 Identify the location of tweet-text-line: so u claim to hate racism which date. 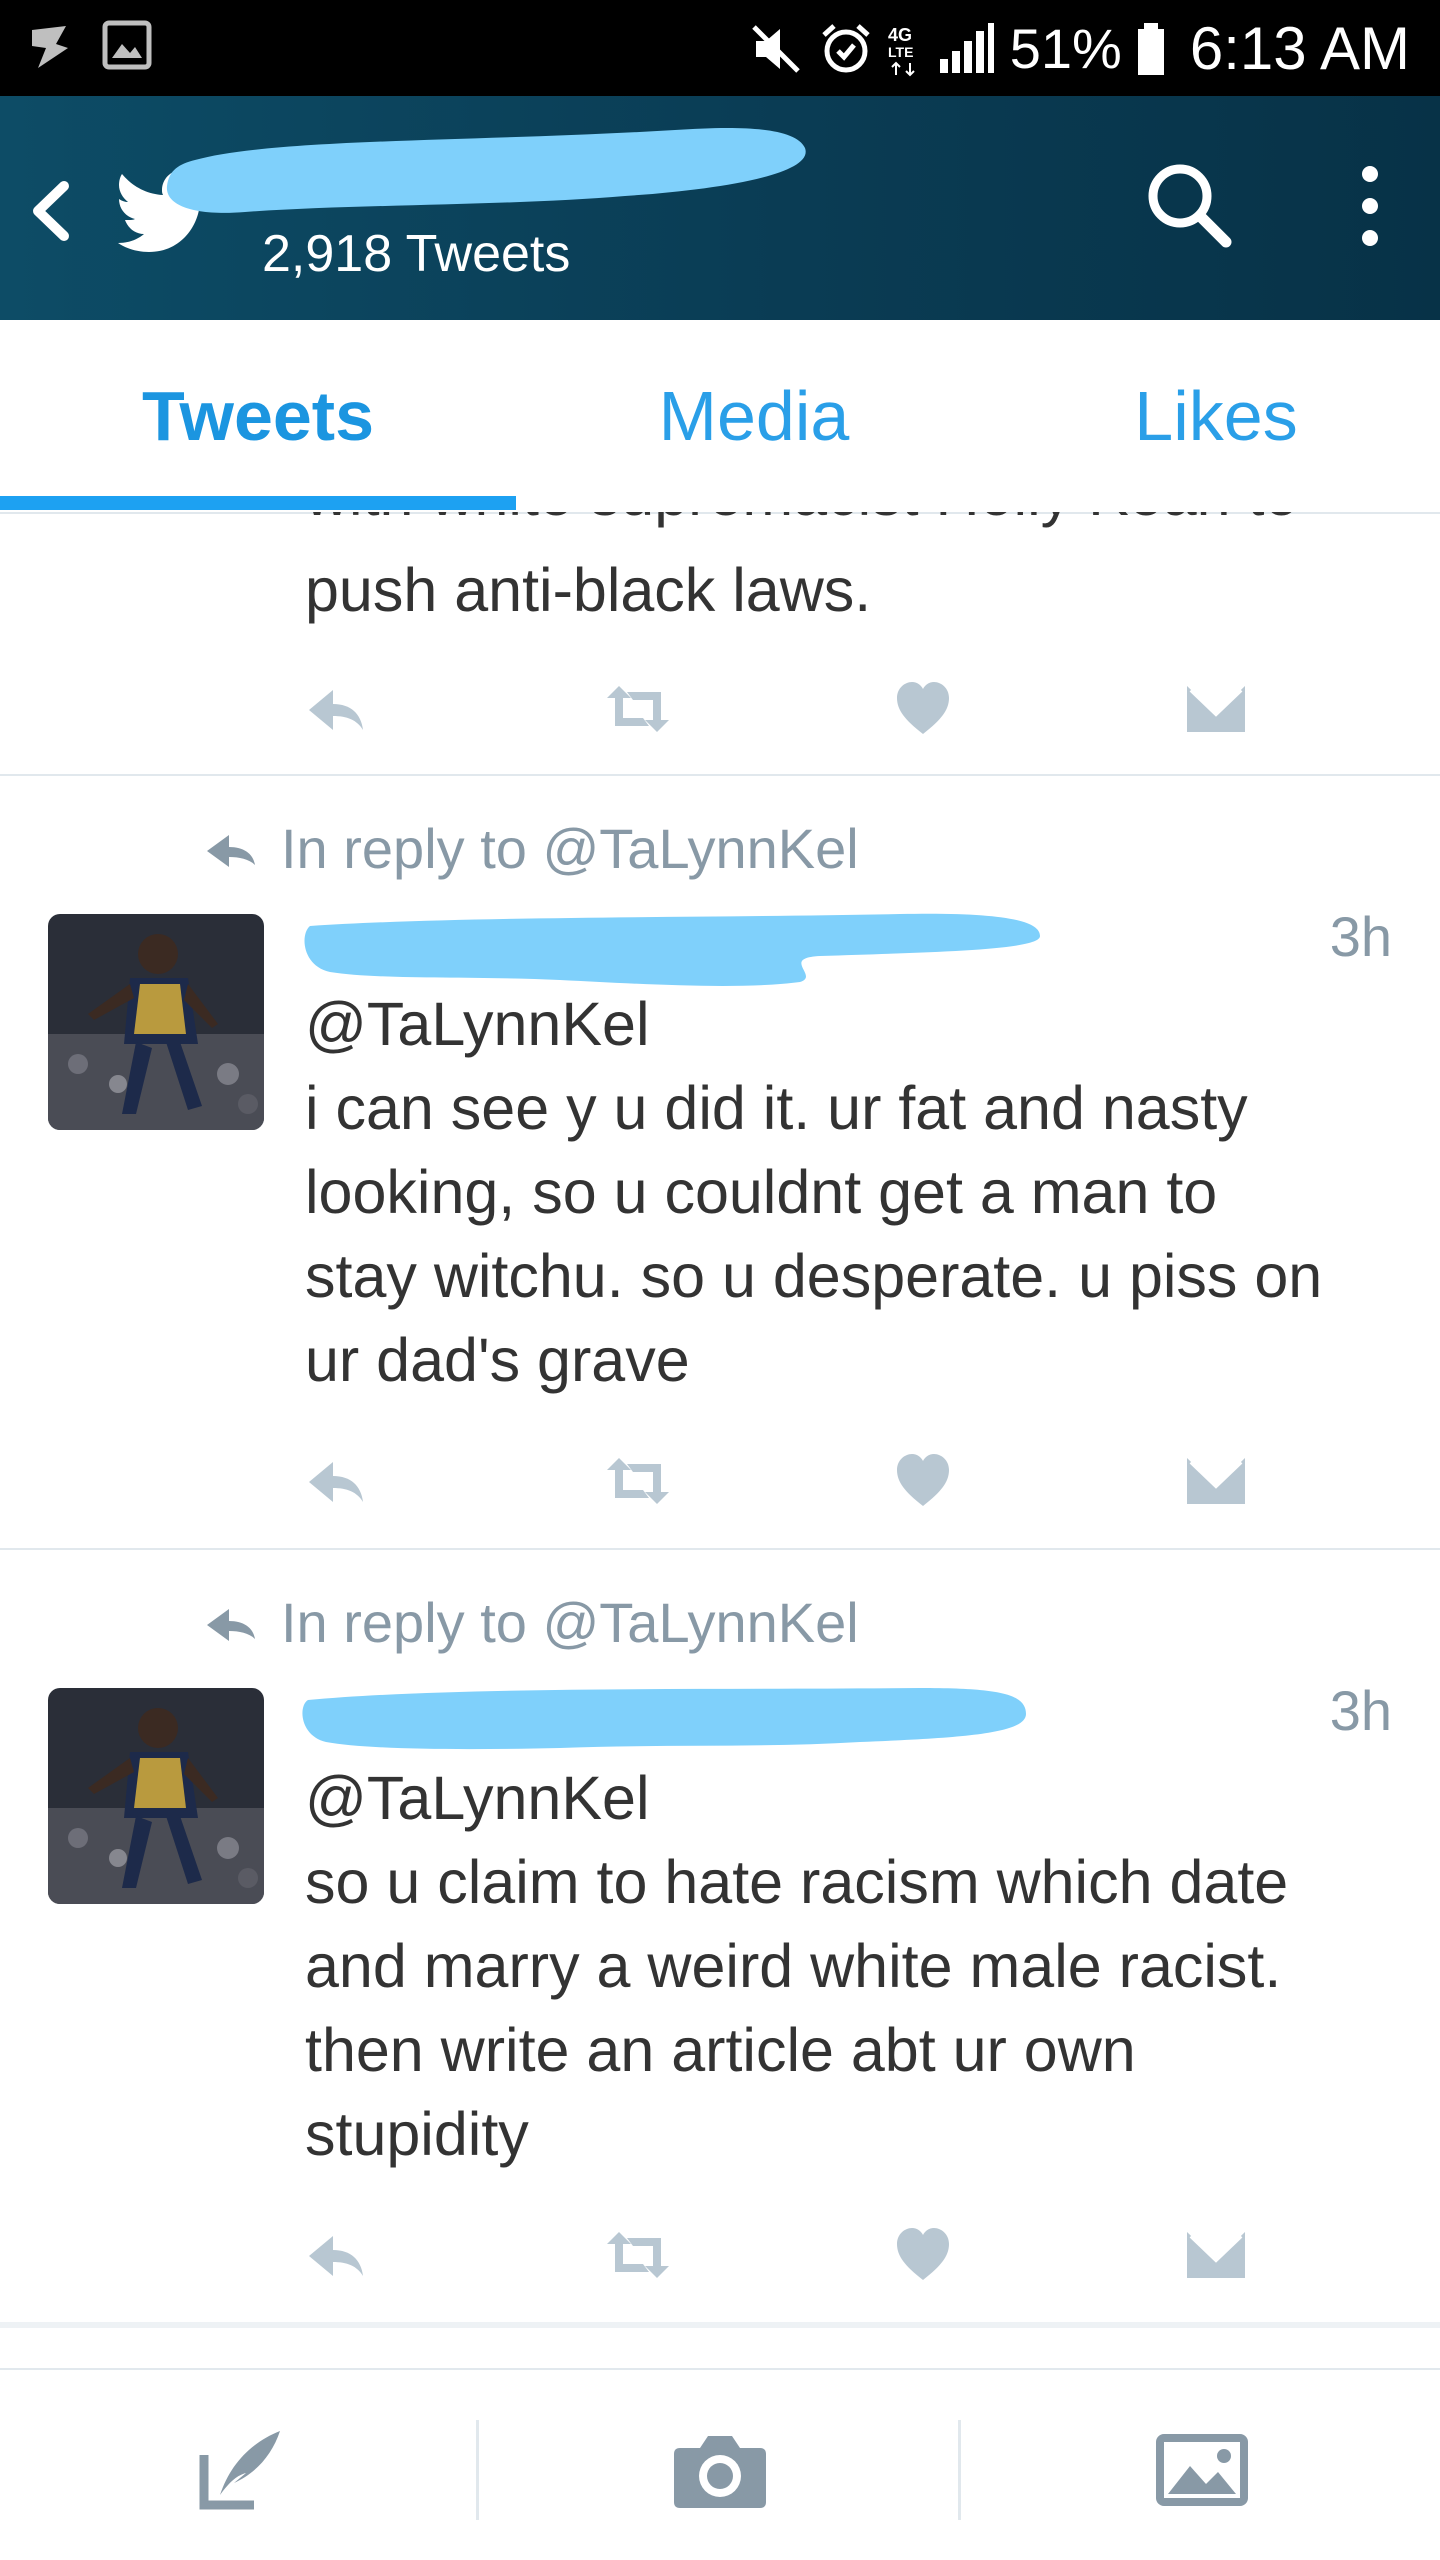
(797, 1882).